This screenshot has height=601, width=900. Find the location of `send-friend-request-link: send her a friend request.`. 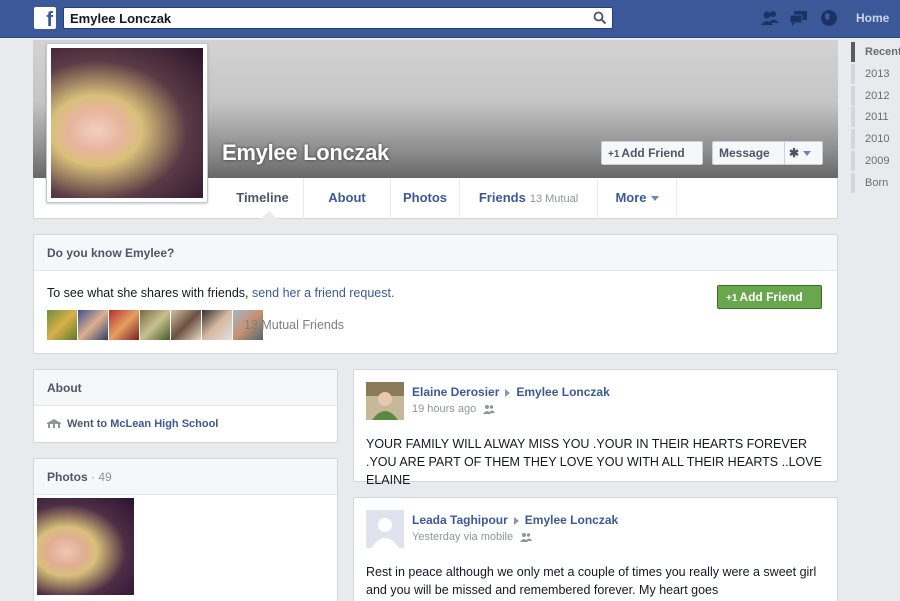

send-friend-request-link: send her a friend request. is located at coordinates (323, 293).